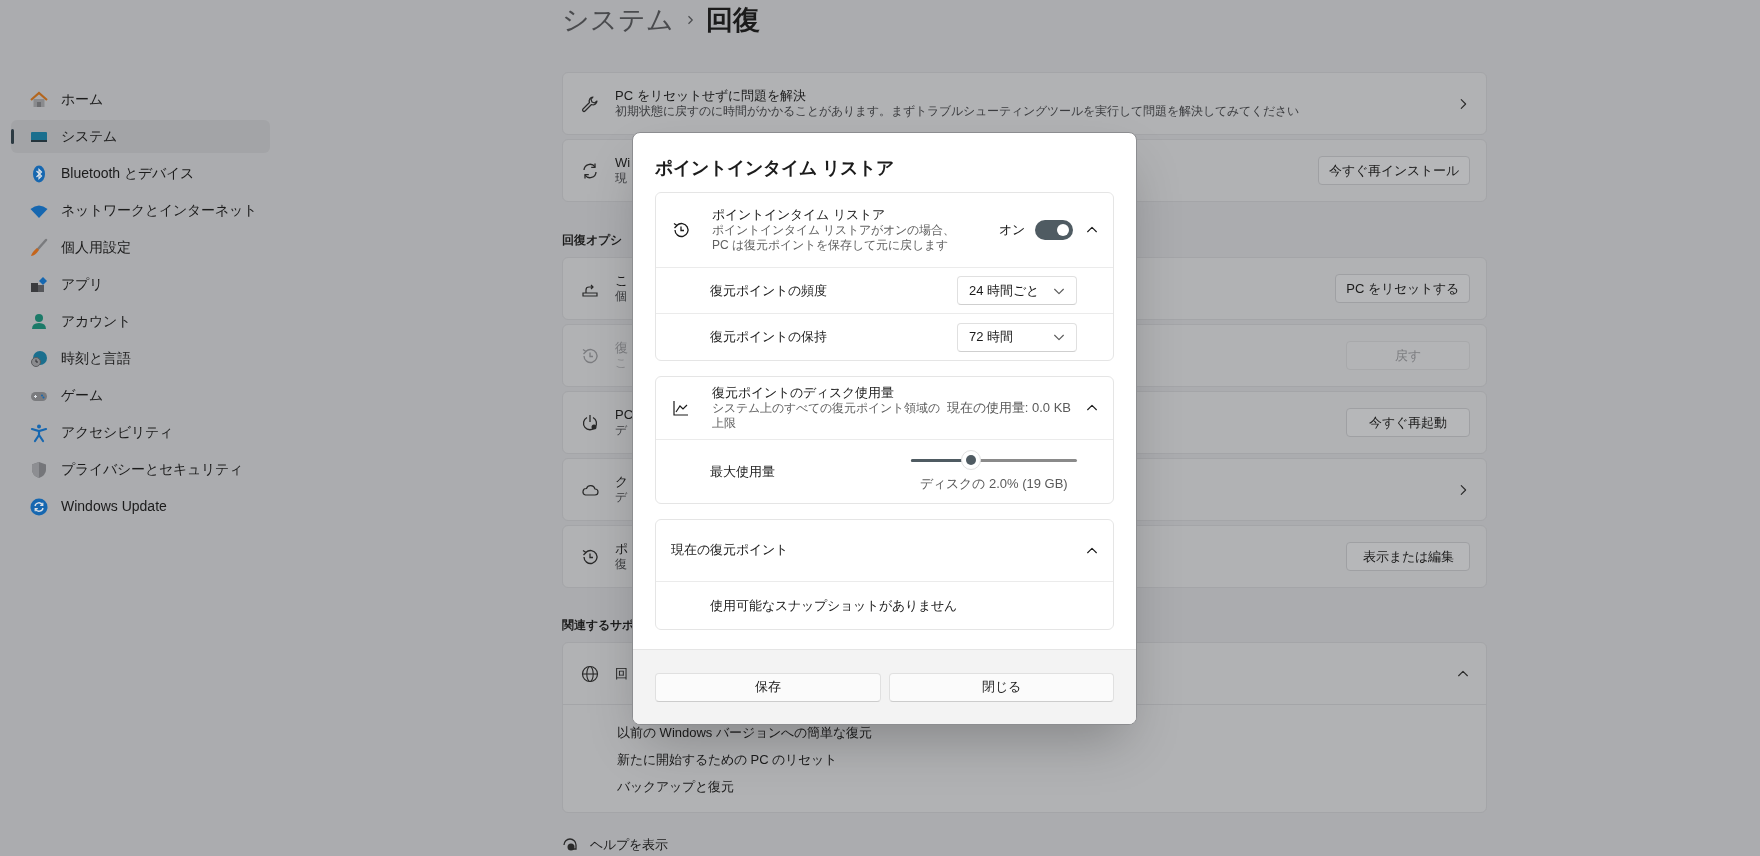 This screenshot has height=856, width=1760. Describe the element at coordinates (592, 240) in the screenshot. I see `section-heading: 回復オプシ` at that location.